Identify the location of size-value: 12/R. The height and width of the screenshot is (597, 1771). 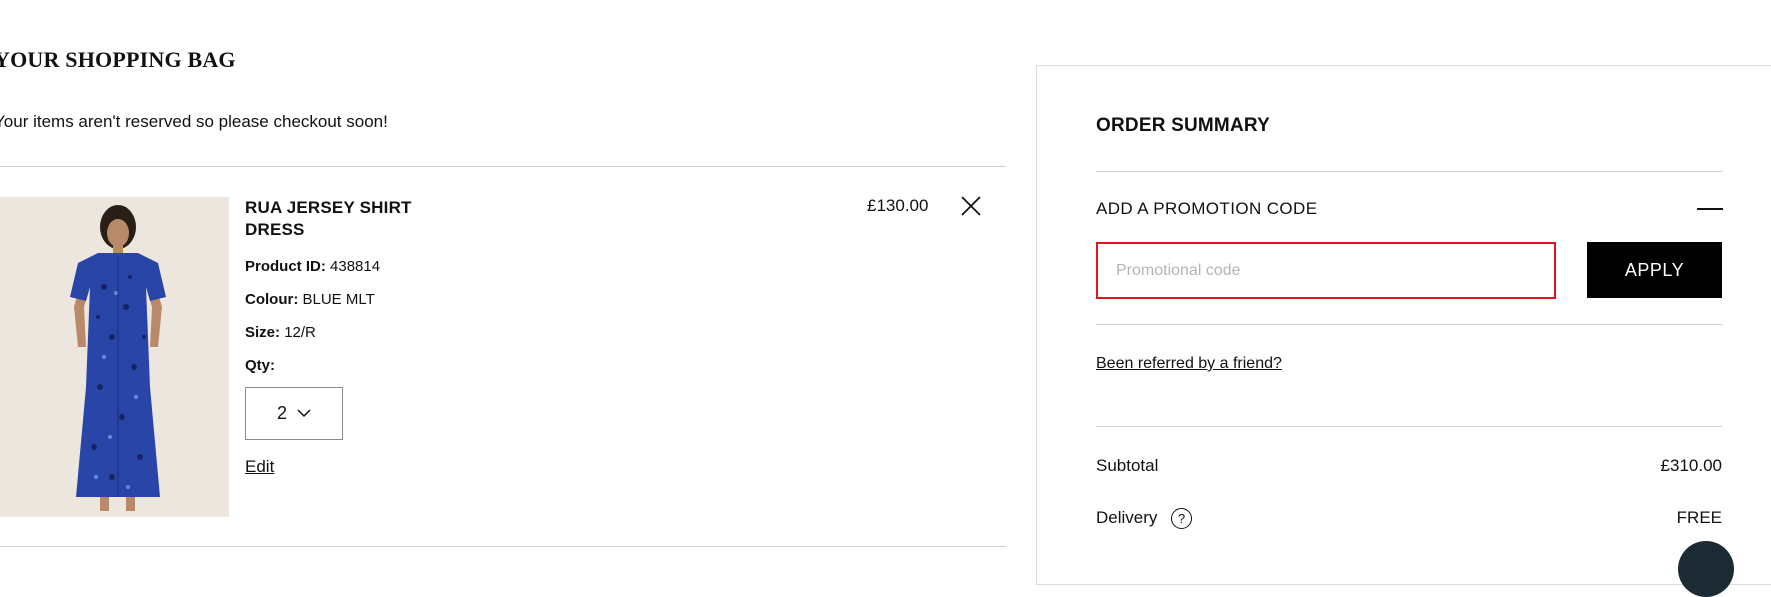
(300, 332).